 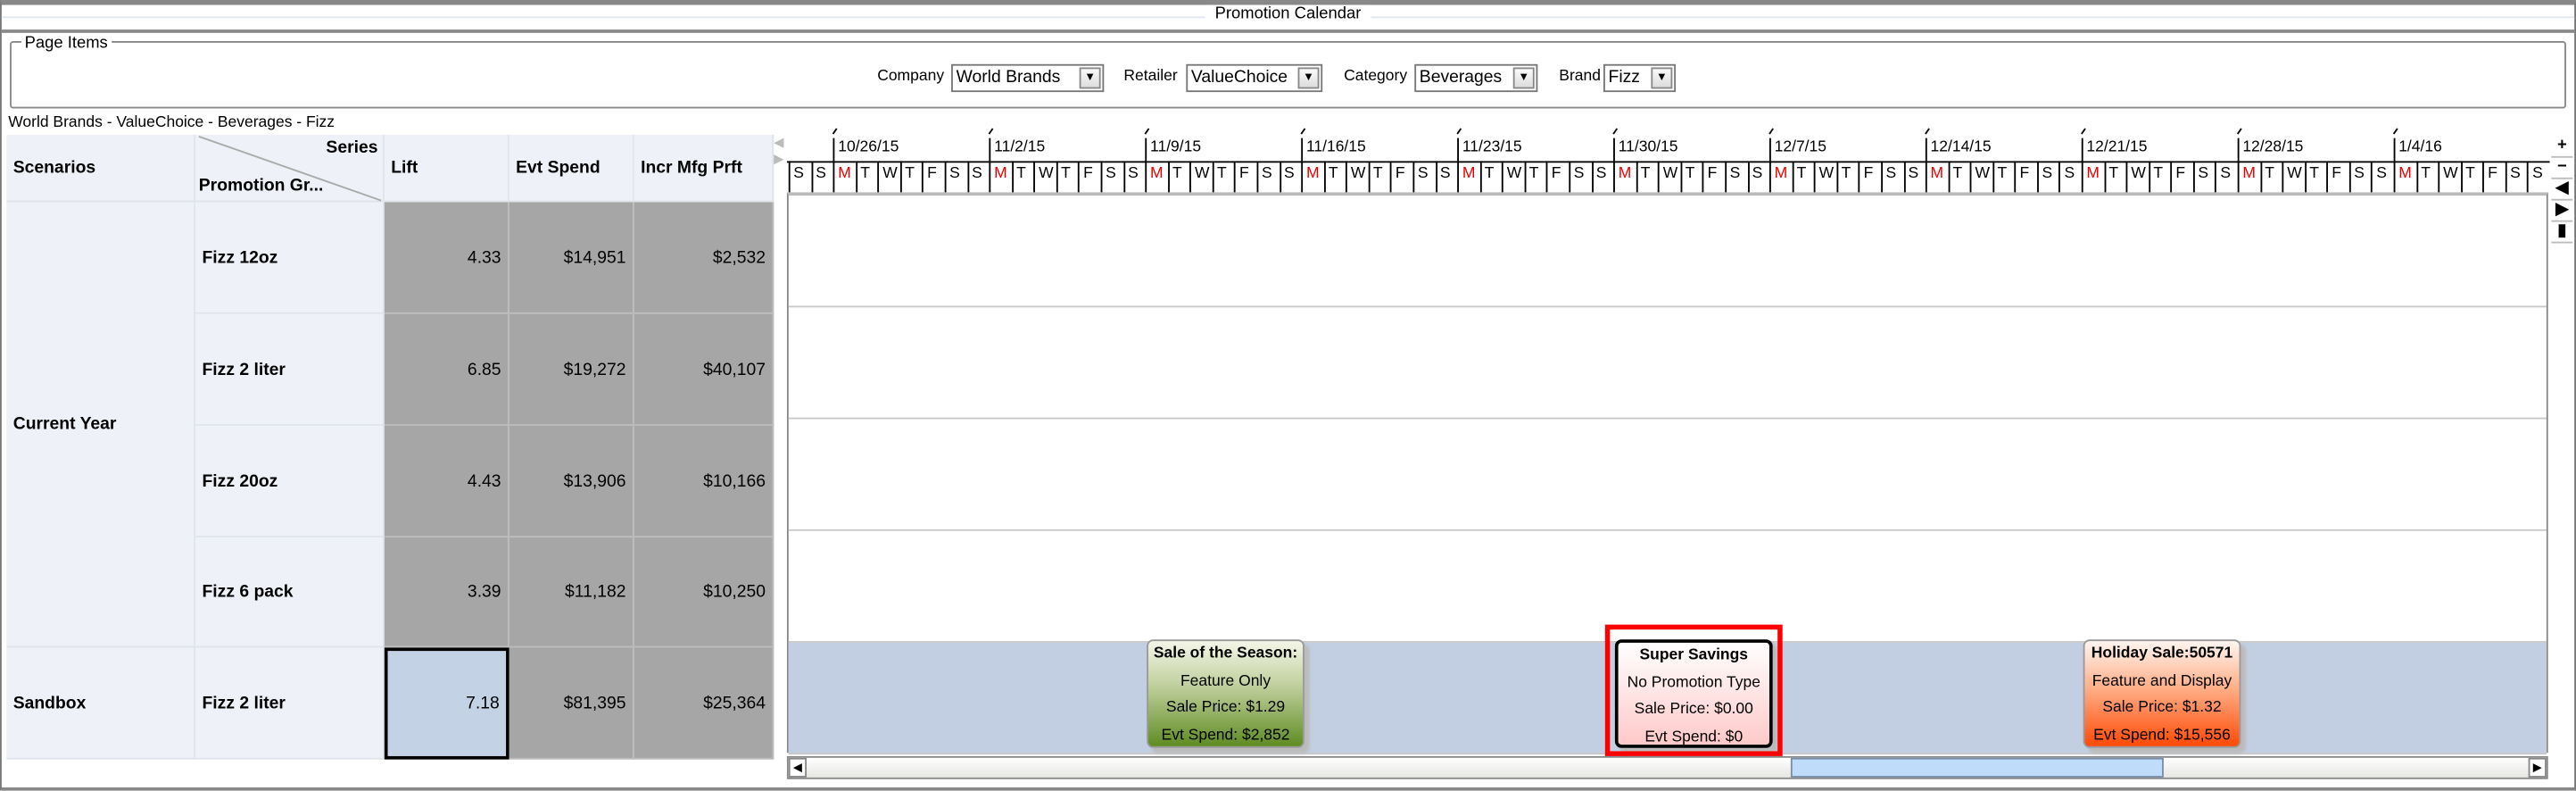 What do you see at coordinates (571, 258) in the screenshot?
I see `value-cell: $14,951` at bounding box center [571, 258].